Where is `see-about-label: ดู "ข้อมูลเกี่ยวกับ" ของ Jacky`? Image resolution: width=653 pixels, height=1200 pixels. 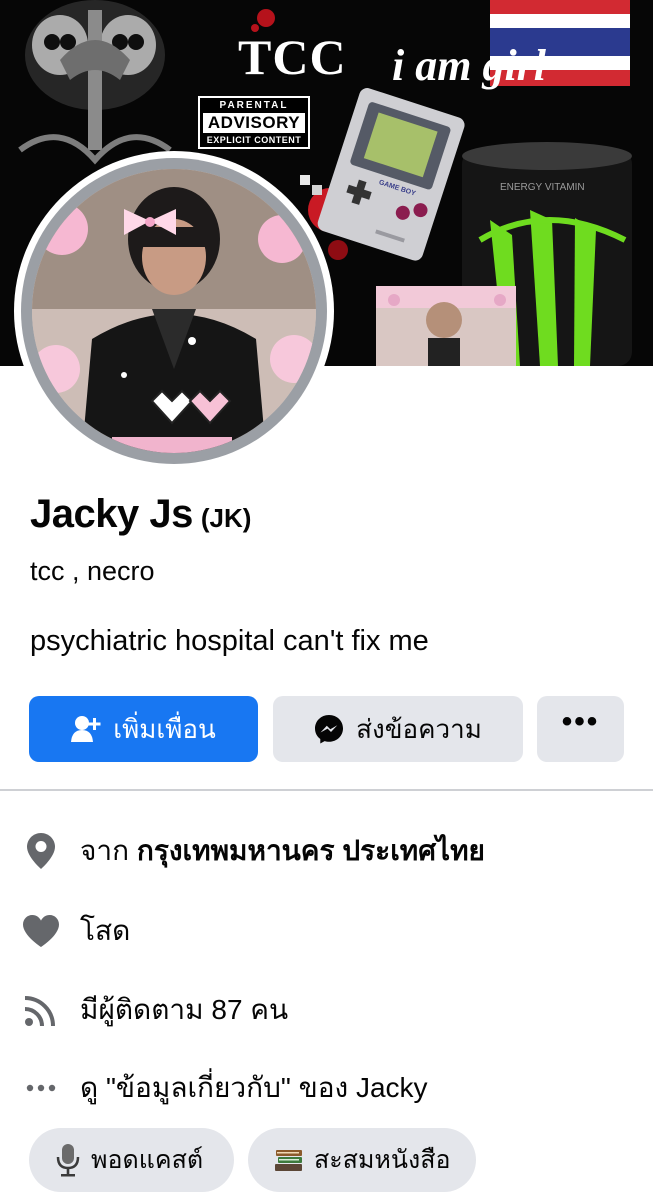
see-about-label: ดู "ข้อมูลเกี่ยวกับ" ของ Jacky is located at coordinates (254, 1087).